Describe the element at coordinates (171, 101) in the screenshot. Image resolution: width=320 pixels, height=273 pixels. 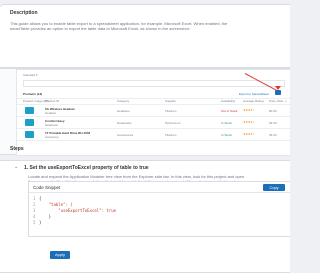
I see `col-header: Supplier` at that location.